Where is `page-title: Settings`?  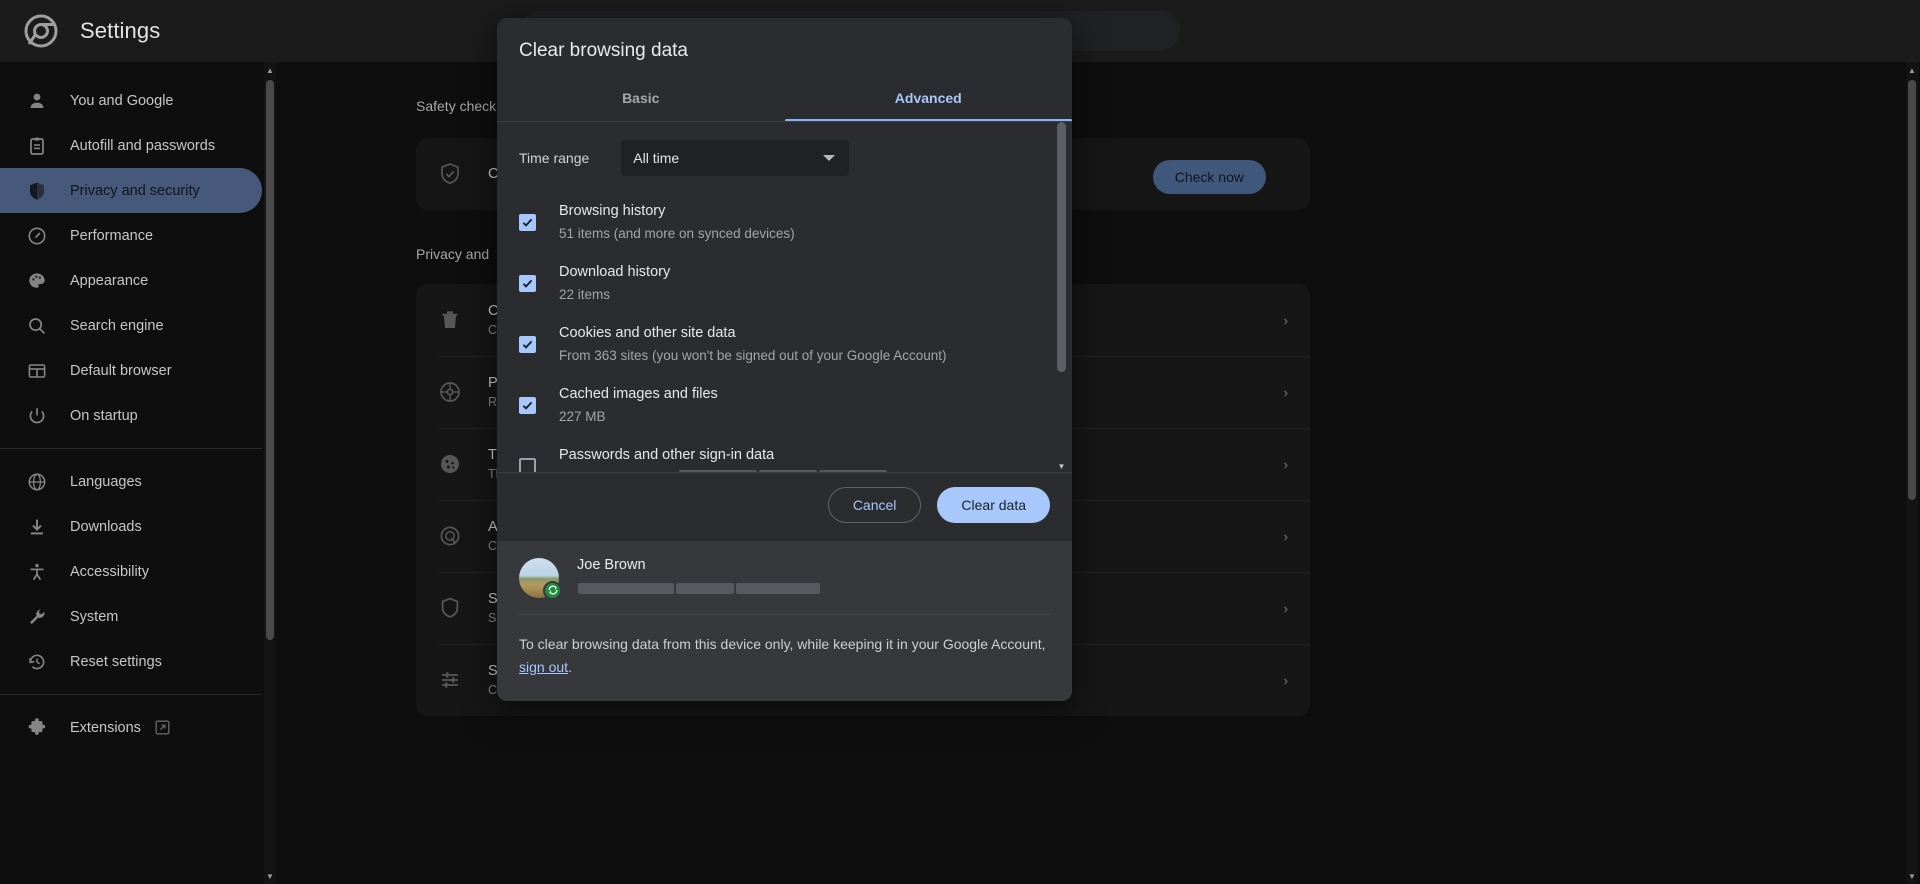 page-title: Settings is located at coordinates (120, 30).